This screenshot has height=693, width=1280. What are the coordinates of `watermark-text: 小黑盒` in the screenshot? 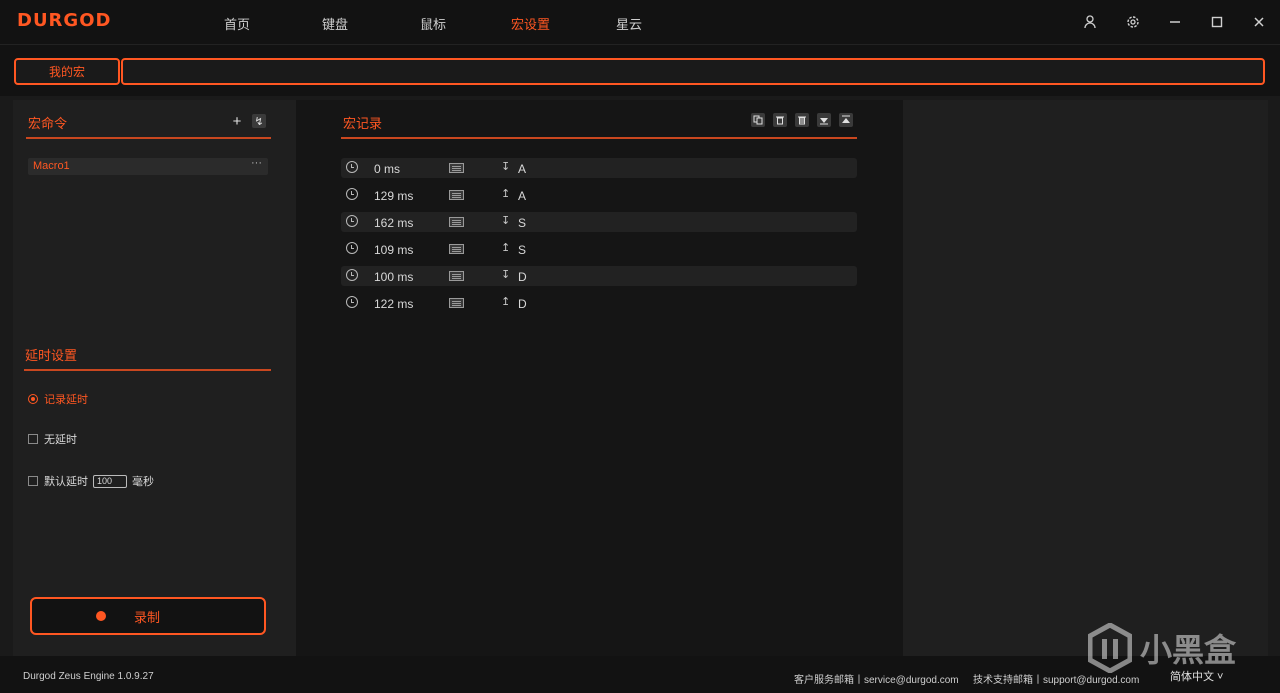 It's located at (1188, 650).